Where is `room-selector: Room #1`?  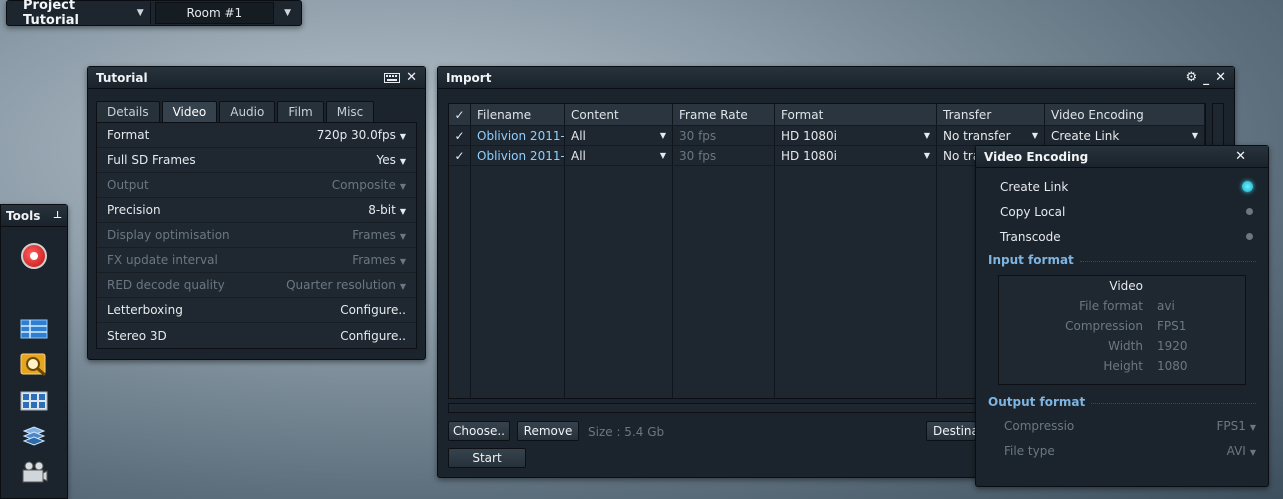 room-selector: Room #1 is located at coordinates (214, 13).